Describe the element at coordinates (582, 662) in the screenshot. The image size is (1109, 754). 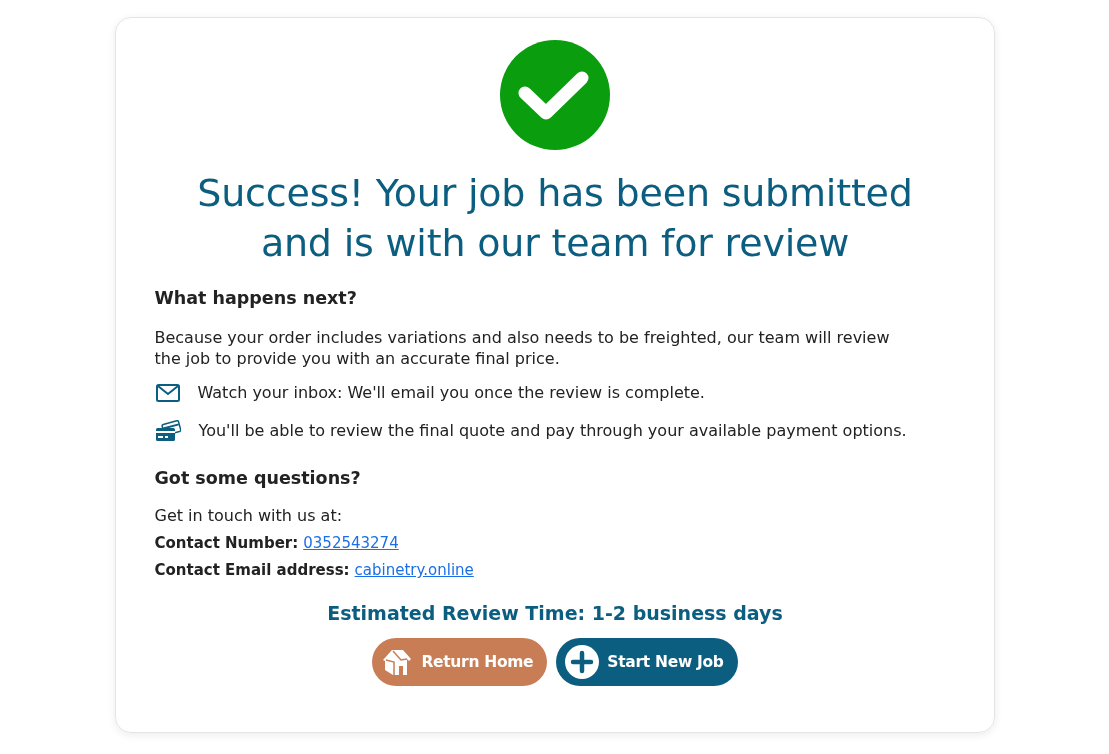
I see `plus-circle-icon` at that location.